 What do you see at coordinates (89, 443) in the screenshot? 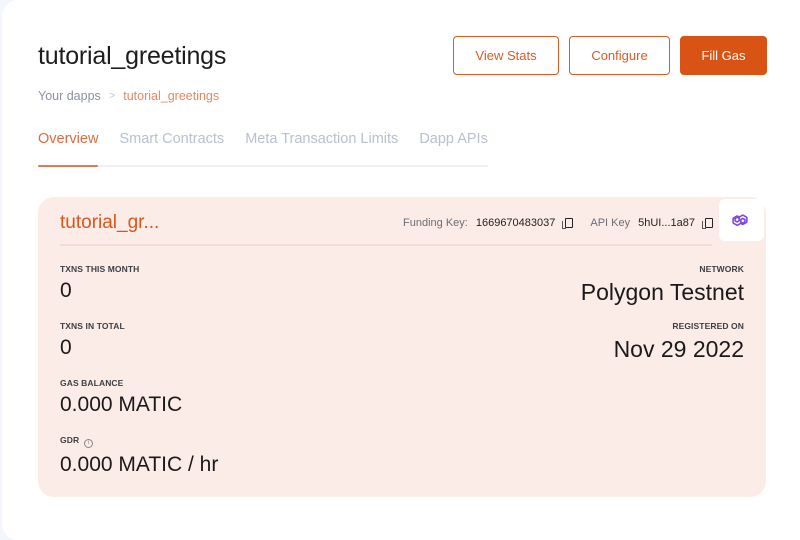
I see `info-icon: i` at bounding box center [89, 443].